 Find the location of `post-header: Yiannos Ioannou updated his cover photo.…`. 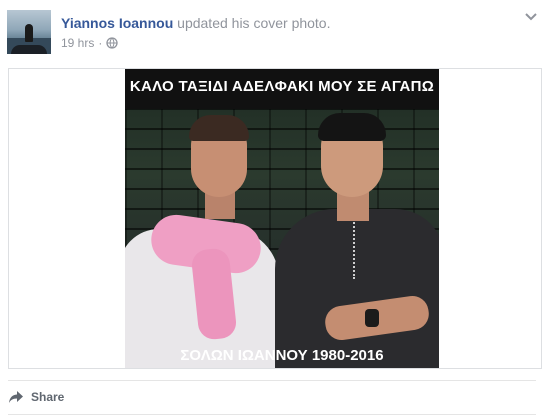

post-header: Yiannos Ioannou updated his cover photo.… is located at coordinates (272, 30).